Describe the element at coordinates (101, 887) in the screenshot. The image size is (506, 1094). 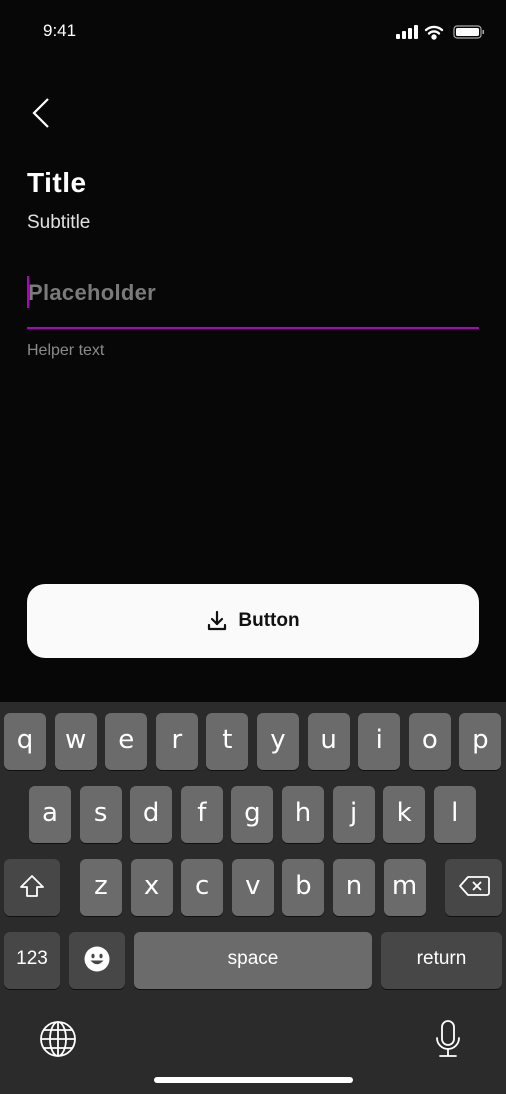
I see `key-z: z` at that location.